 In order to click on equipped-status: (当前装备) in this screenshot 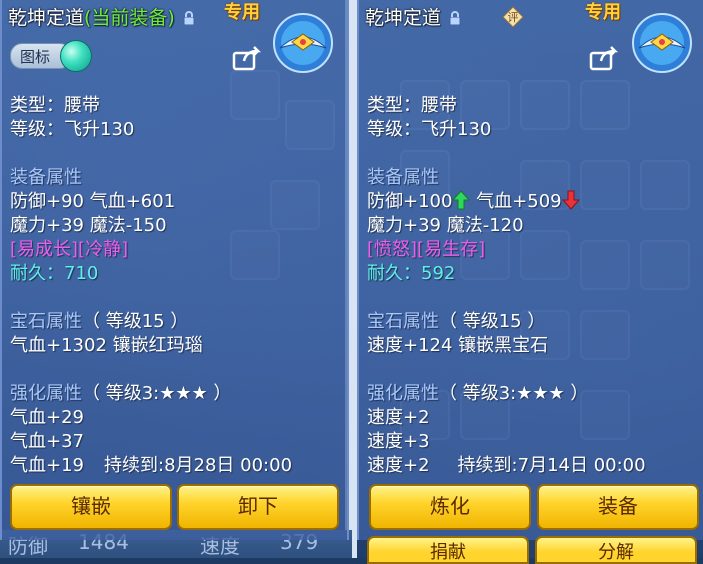, I will do `click(129, 18)`.